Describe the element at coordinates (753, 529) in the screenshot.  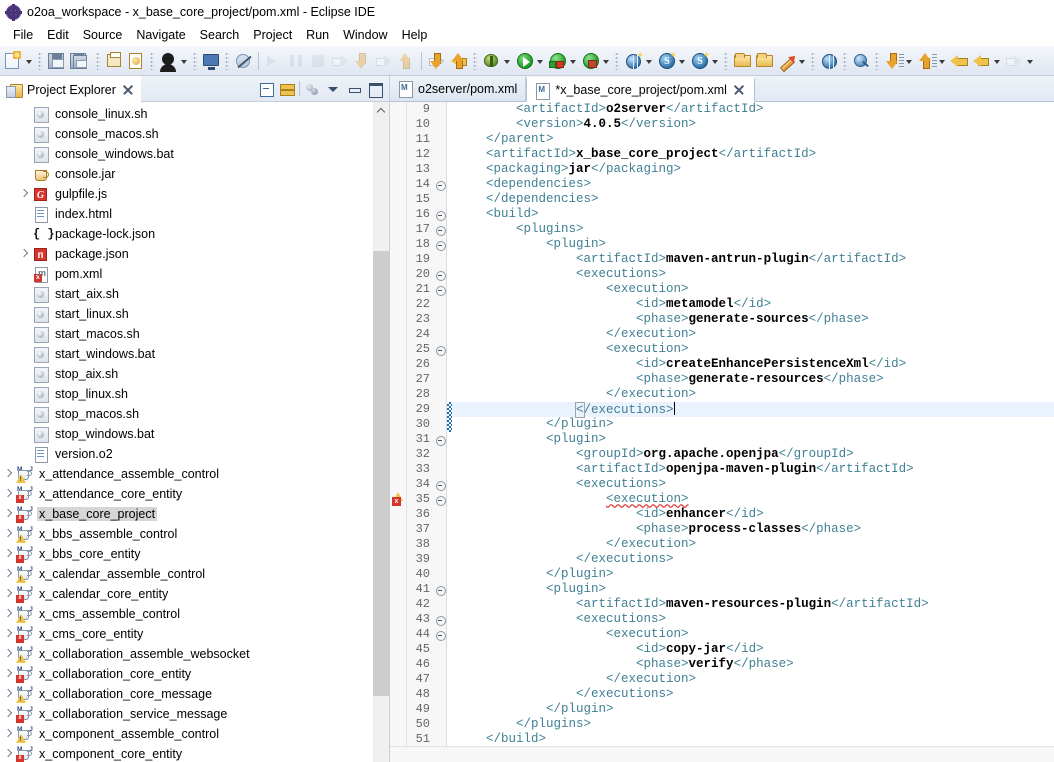
I see `code-line: <phase>process-classes</phase>` at that location.